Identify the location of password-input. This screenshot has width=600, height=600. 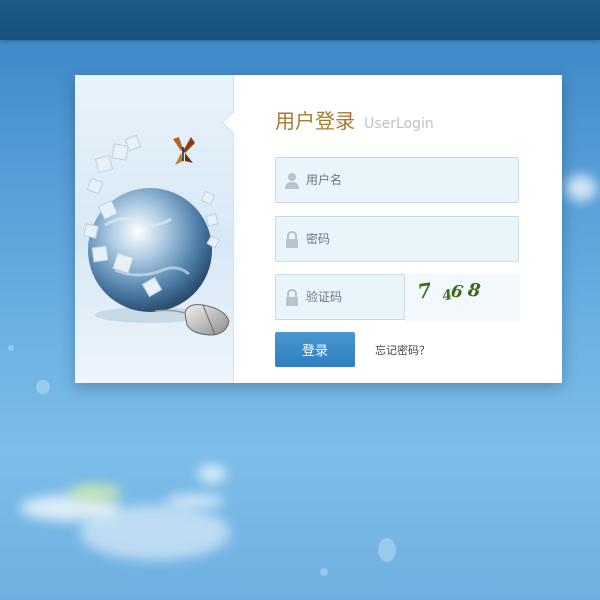
(386, 239).